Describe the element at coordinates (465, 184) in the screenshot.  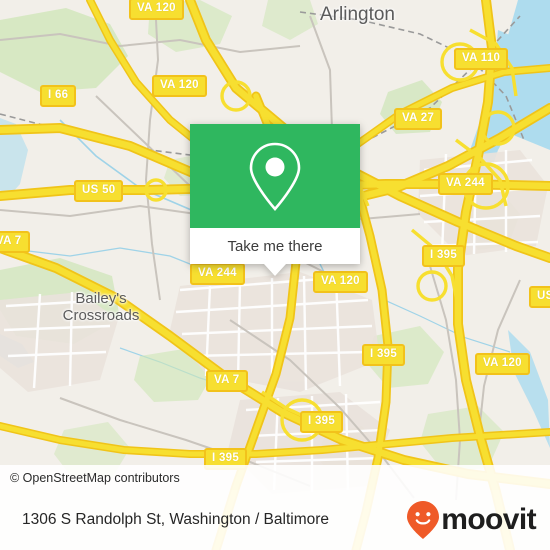
I see `road-shield-va-244-east: VA 244` at that location.